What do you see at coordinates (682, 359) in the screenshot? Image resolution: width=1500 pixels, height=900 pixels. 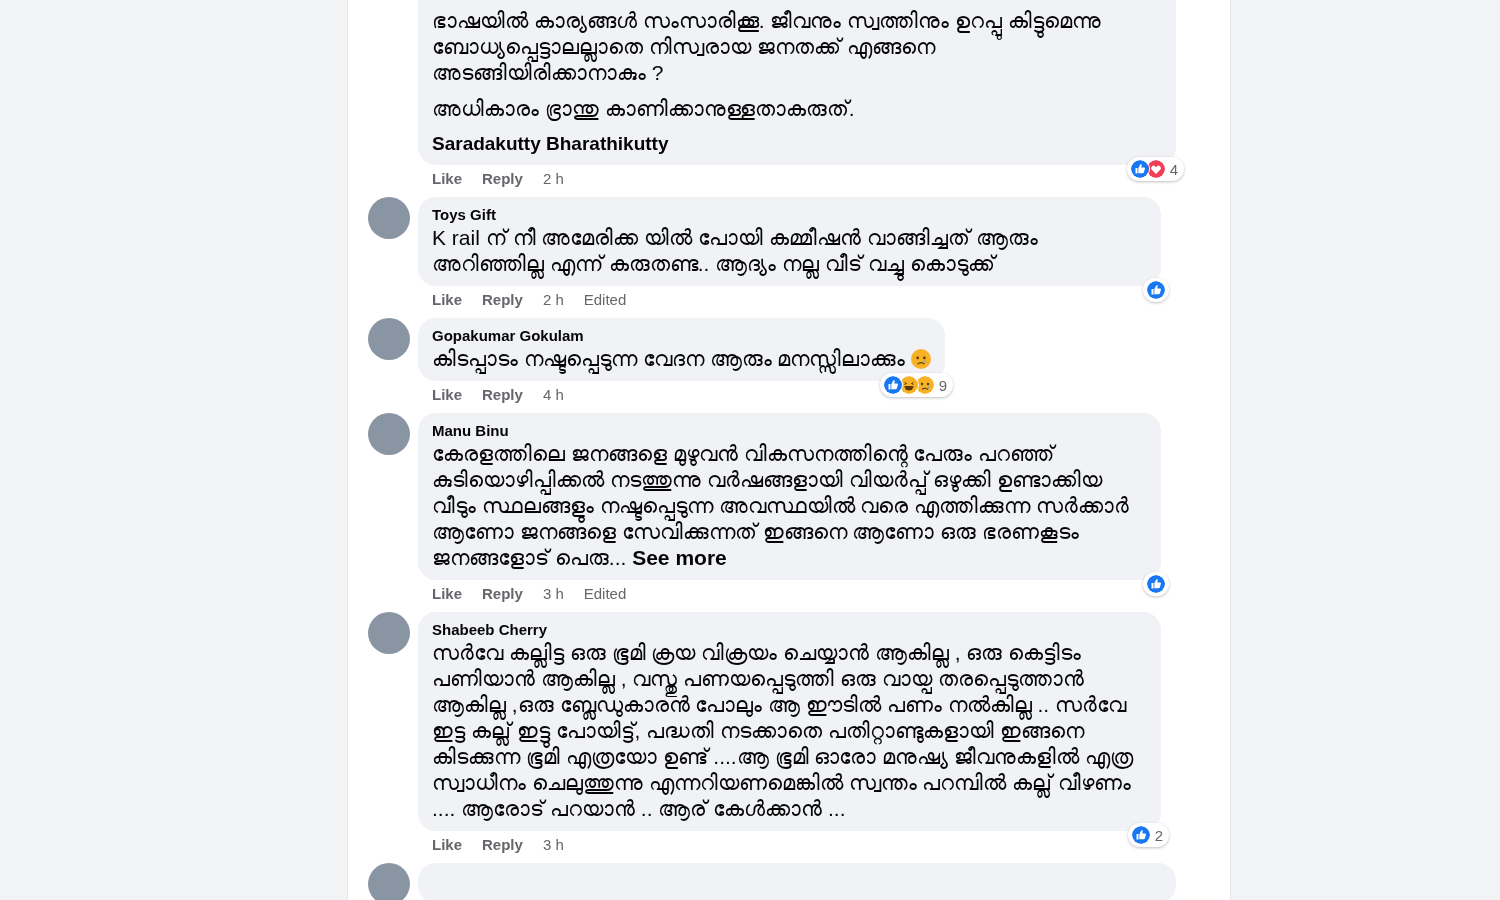 I see `comment-text: കിടപ്പാടം നഷ്ടപ്പെടുന്ന വേദന ആരും മനസ്സിലാക്കും` at bounding box center [682, 359].